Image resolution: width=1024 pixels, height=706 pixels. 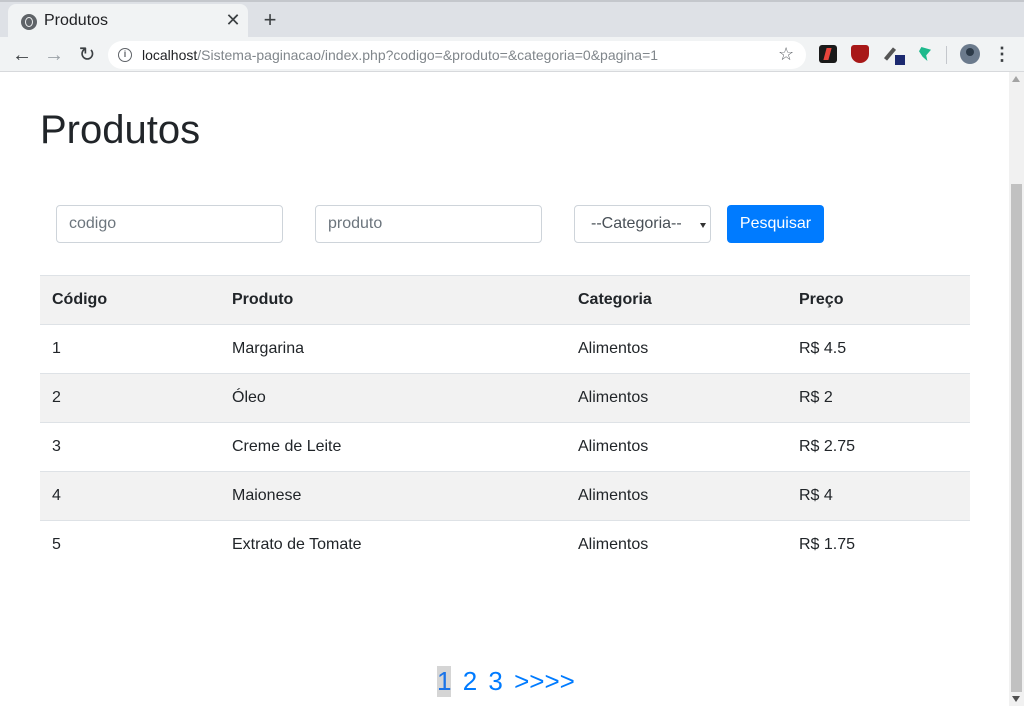 I want to click on cell-produto: Maionese, so click(x=267, y=495).